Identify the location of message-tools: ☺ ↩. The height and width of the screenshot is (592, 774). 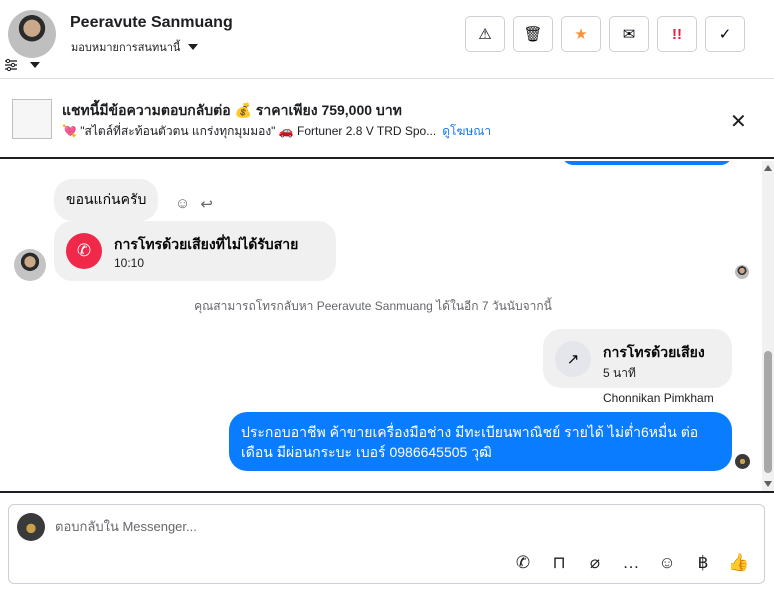
(194, 204).